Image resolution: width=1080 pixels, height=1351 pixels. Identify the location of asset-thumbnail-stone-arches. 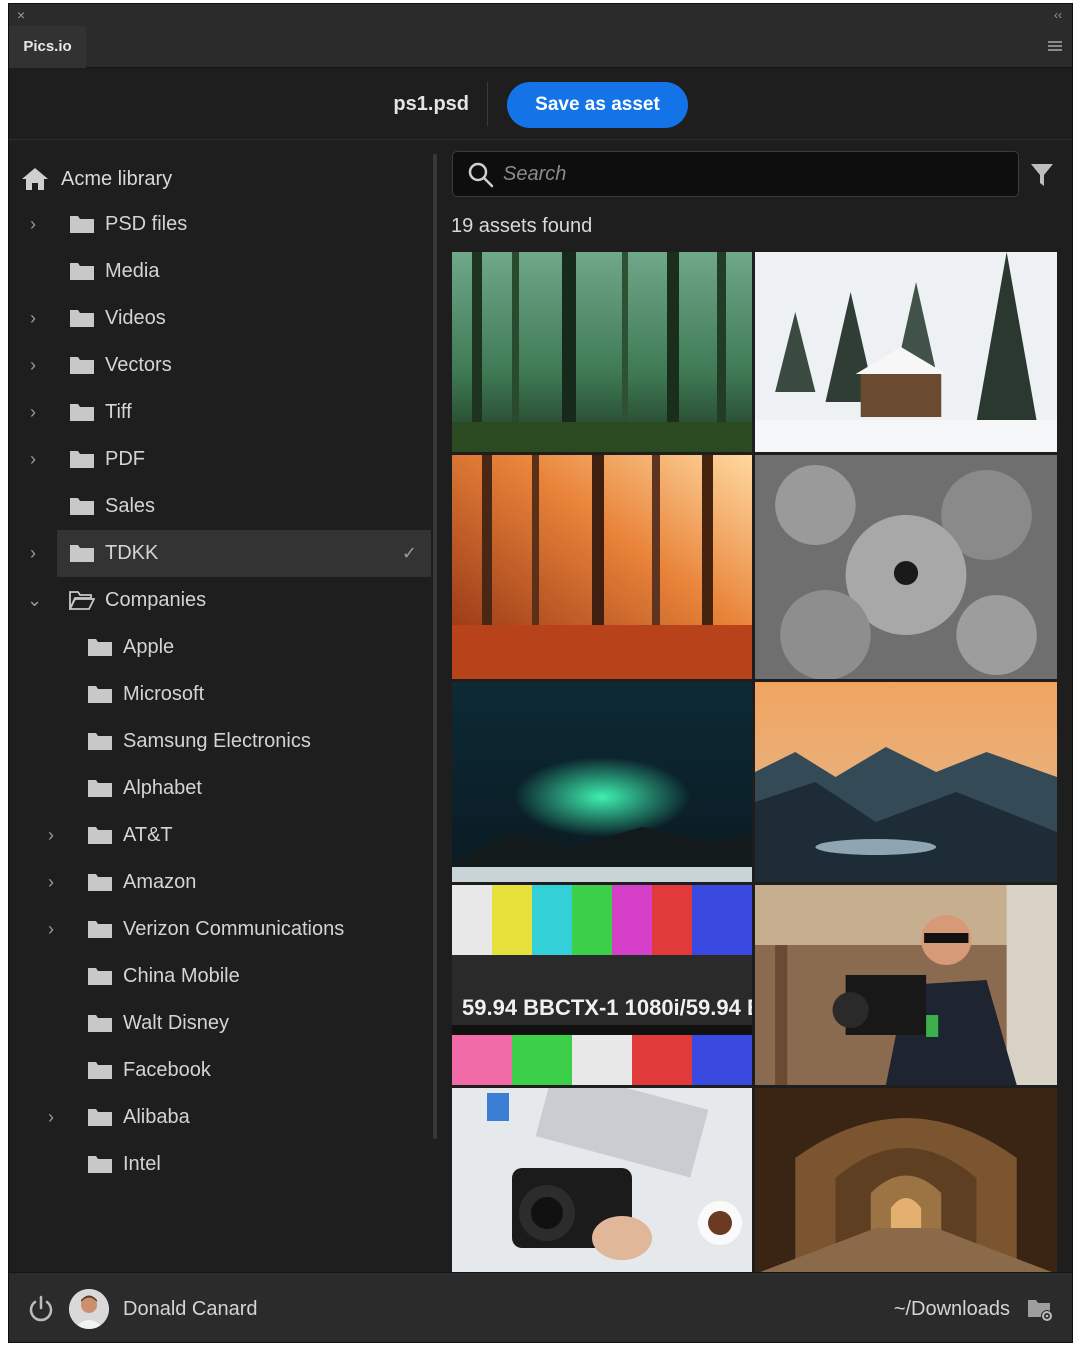
(906, 1181).